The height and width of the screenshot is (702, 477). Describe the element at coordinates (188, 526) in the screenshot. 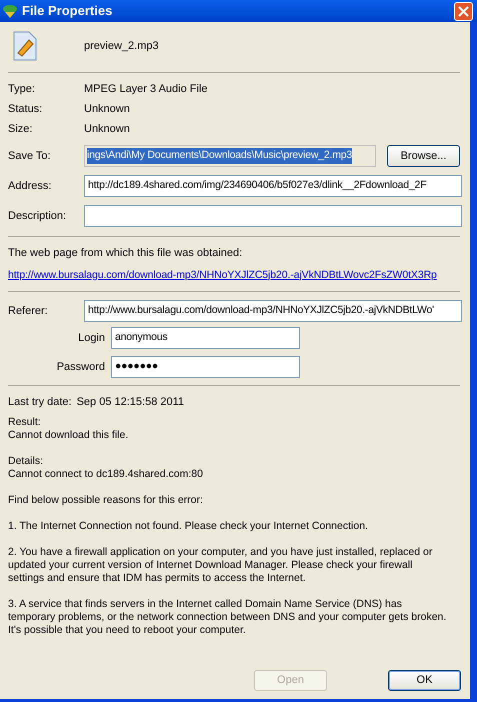

I see `message-text: 1. The Internet Connection not found. Please check your Internet Connection.` at that location.